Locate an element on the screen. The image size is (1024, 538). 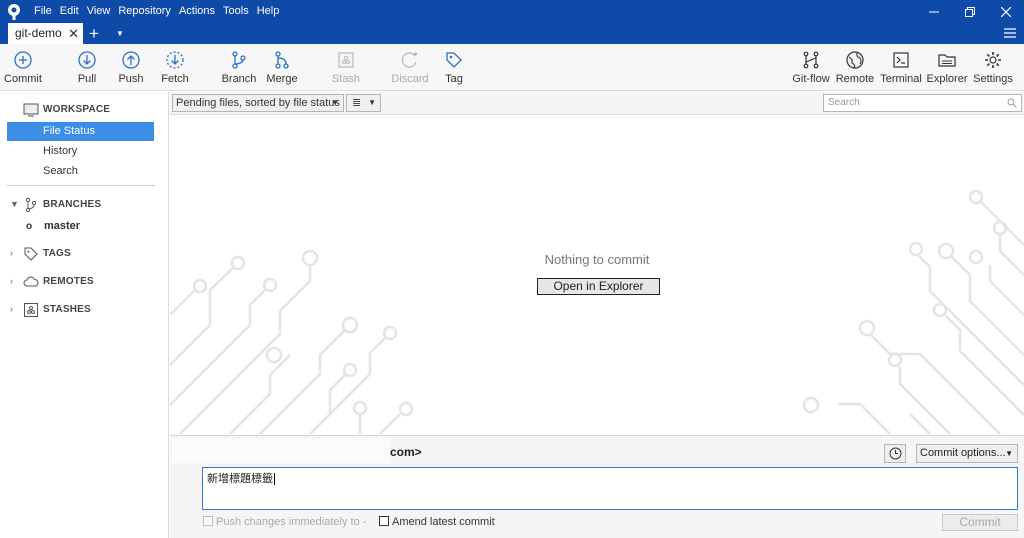
fetch-icon is located at coordinates (175, 60).